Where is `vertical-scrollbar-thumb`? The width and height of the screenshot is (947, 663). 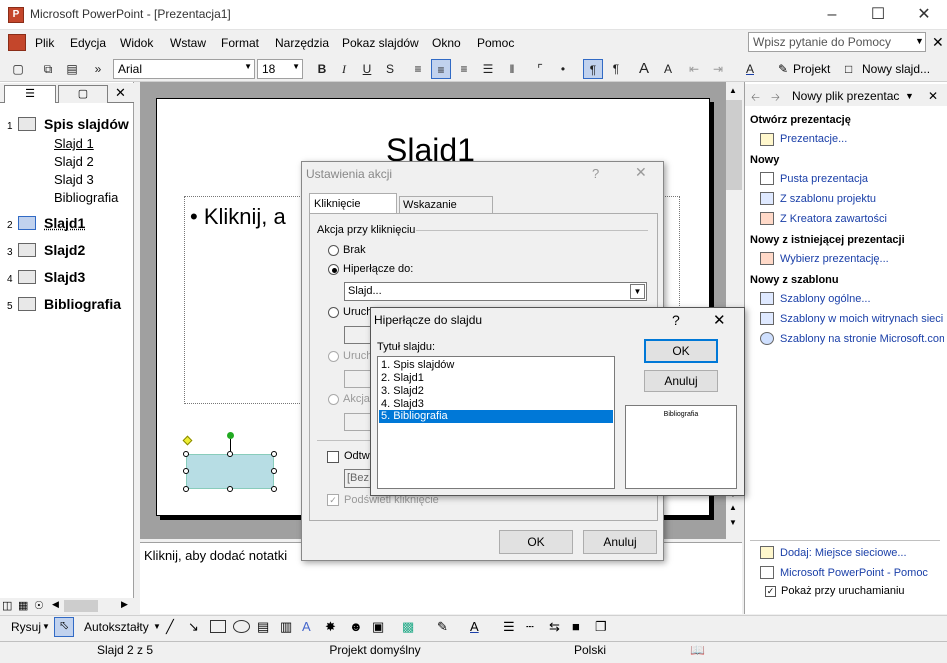 vertical-scrollbar-thumb is located at coordinates (734, 145).